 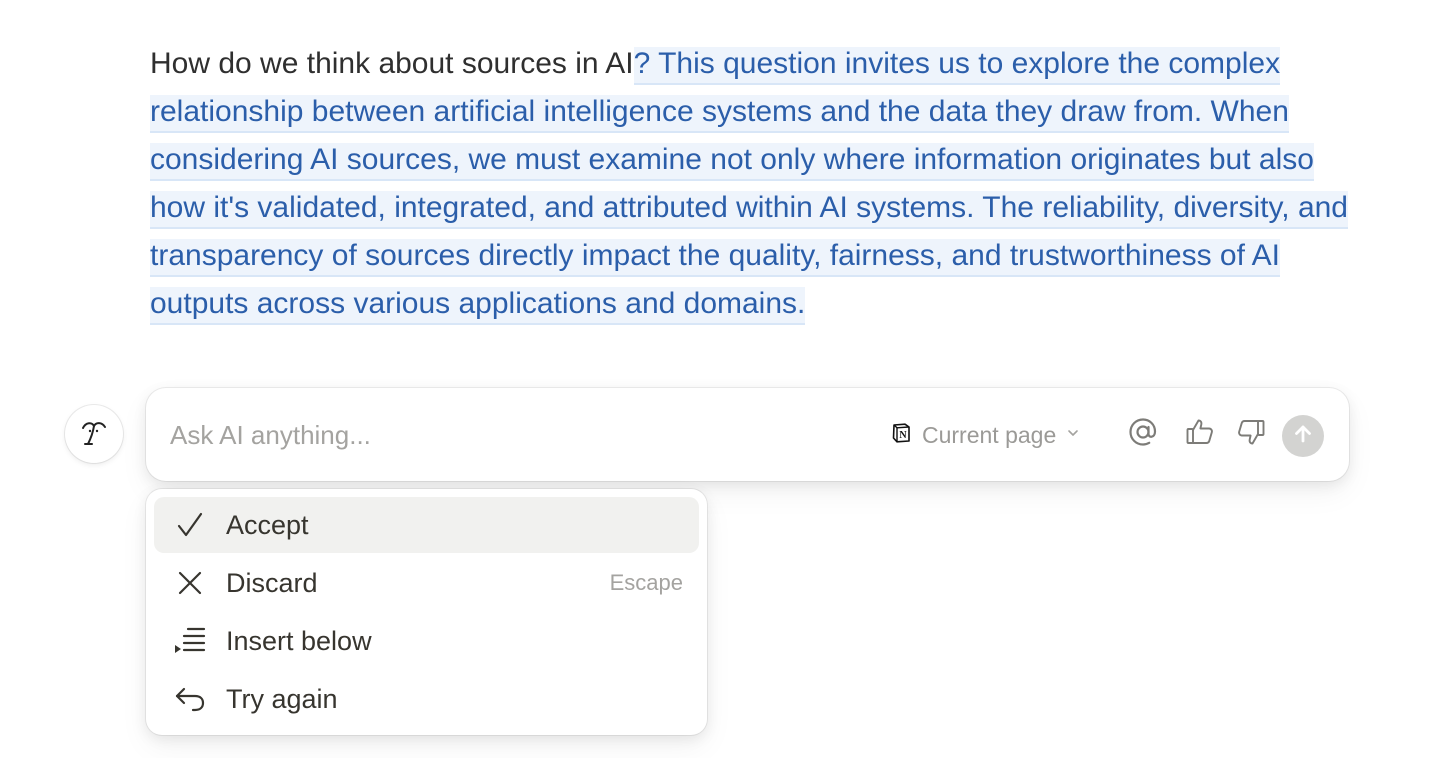 What do you see at coordinates (426, 699) in the screenshot?
I see `menu-item-try-again: Try again` at bounding box center [426, 699].